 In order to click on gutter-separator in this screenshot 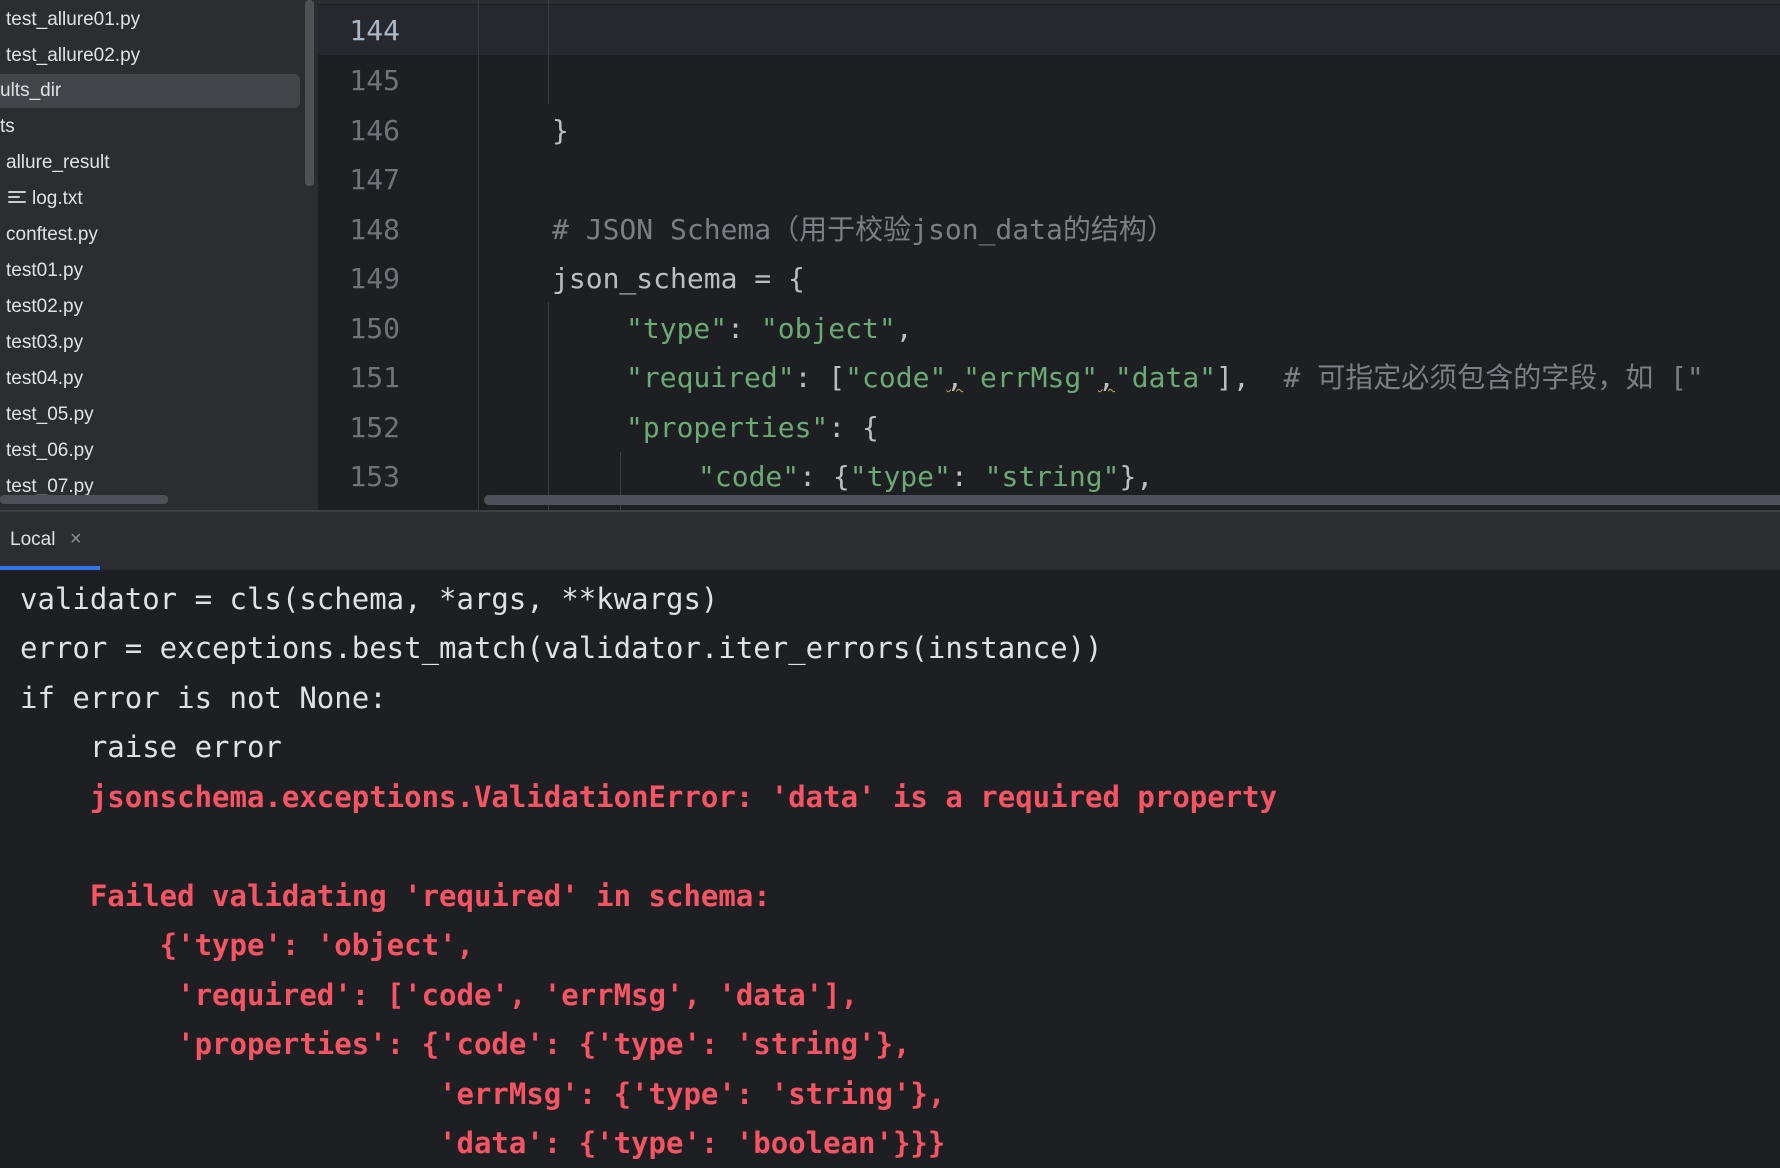, I will do `click(478, 255)`.